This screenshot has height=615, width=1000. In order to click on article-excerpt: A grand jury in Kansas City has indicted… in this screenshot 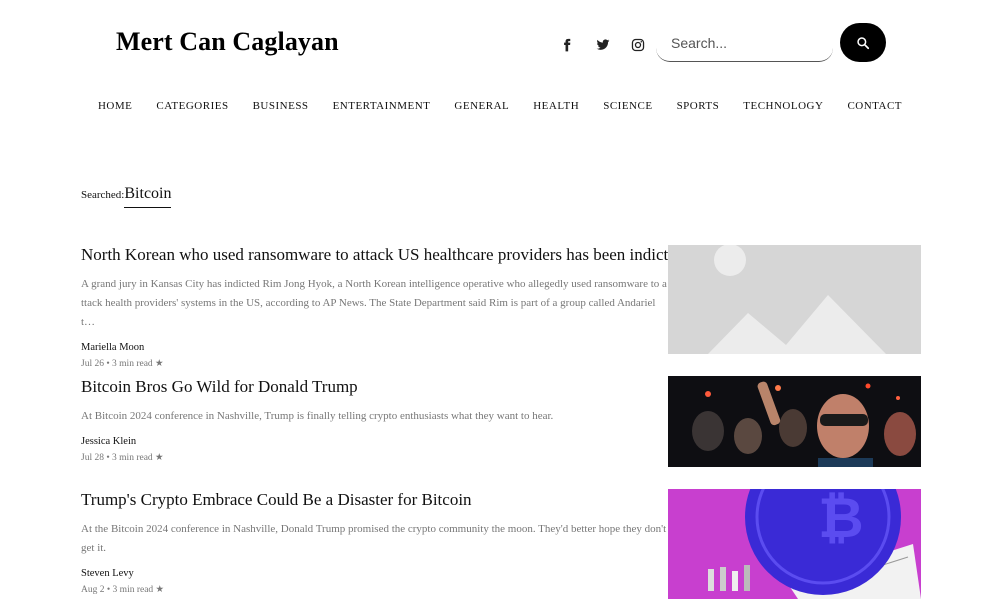, I will do `click(374, 303)`.